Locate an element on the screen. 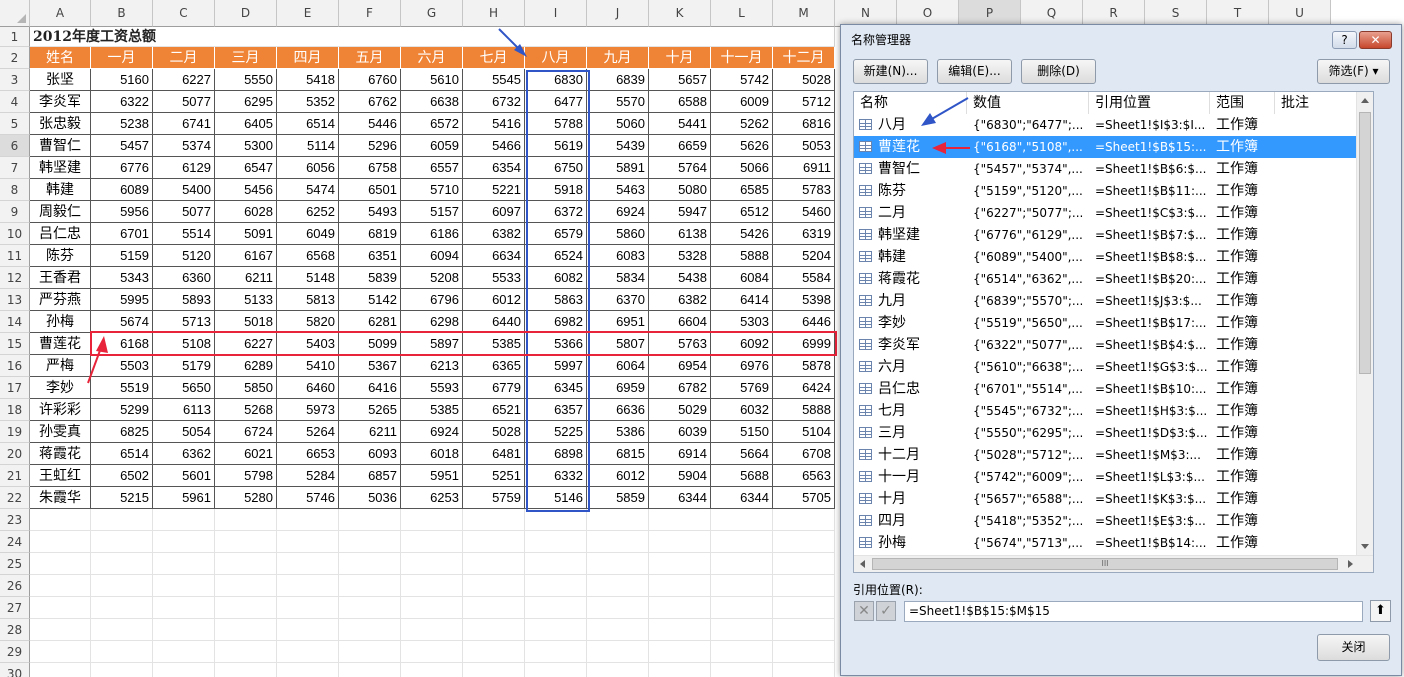 Image resolution: width=1404 pixels, height=677 pixels. salary-cell: 5514 is located at coordinates (184, 234).